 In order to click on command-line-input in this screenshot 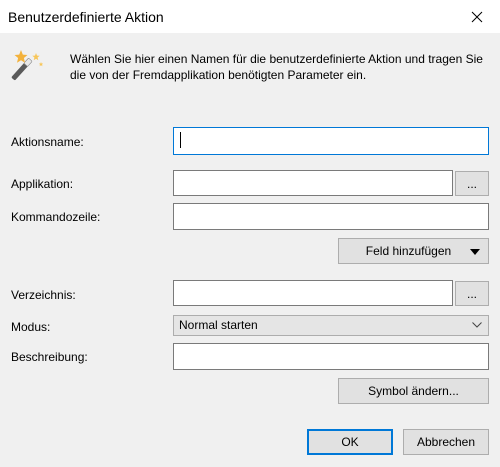, I will do `click(331, 216)`.